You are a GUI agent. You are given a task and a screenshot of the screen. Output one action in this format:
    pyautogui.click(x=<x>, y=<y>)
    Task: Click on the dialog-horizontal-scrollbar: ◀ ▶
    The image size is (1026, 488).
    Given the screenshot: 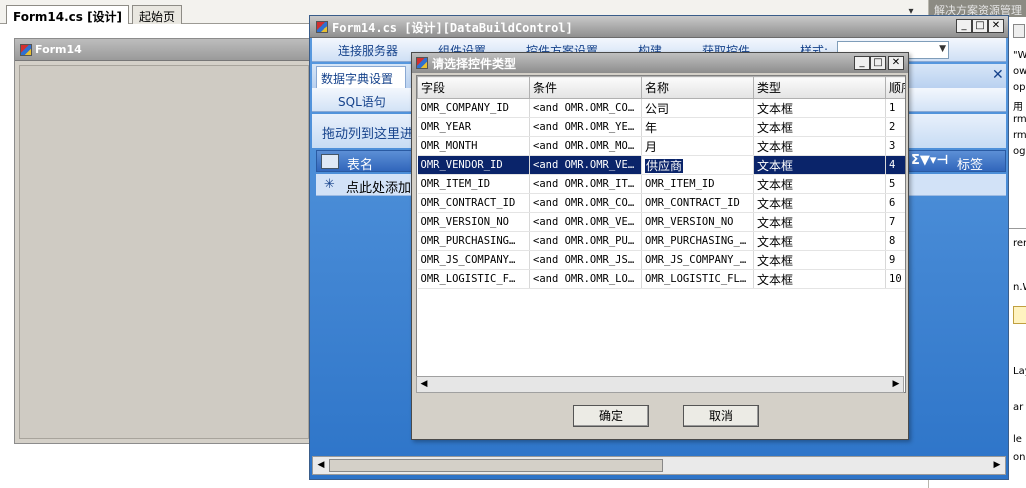 What is the action you would take?
    pyautogui.click(x=660, y=384)
    